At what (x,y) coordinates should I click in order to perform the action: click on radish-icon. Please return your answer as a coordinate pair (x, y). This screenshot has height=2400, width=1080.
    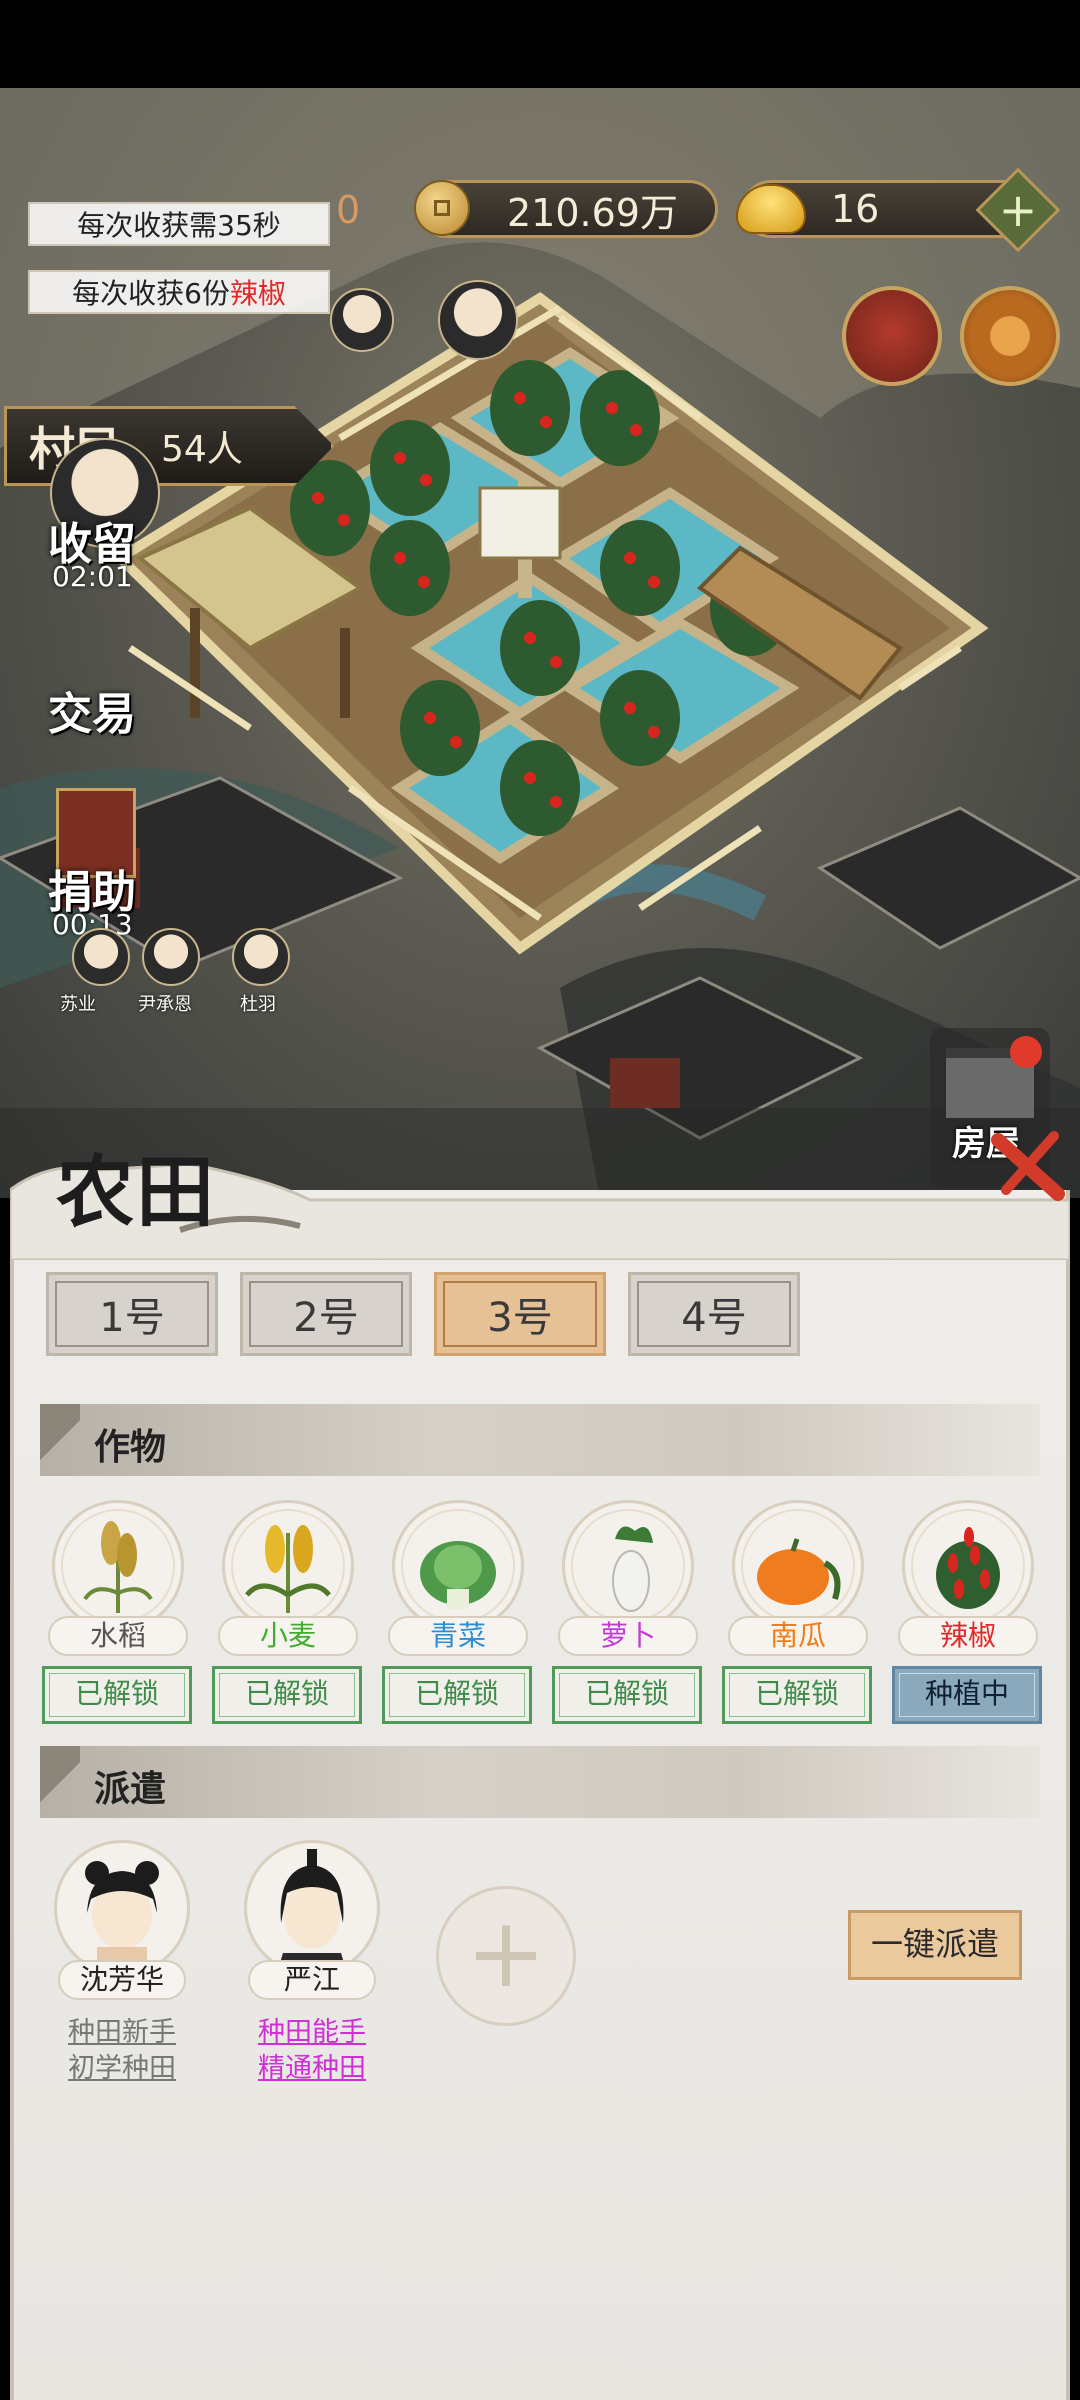
    Looking at the image, I should click on (628, 1566).